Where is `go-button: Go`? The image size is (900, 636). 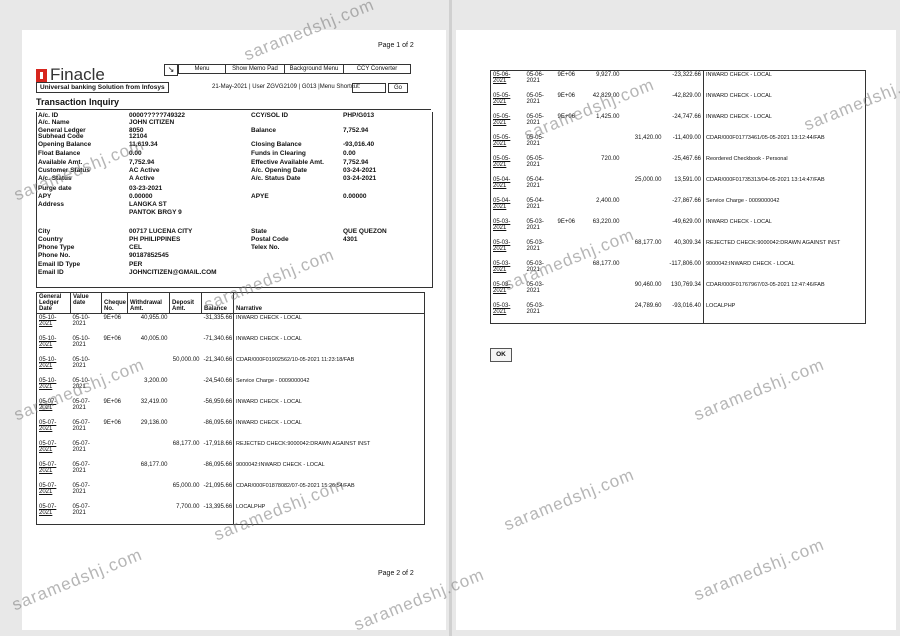
go-button: Go is located at coordinates (398, 88).